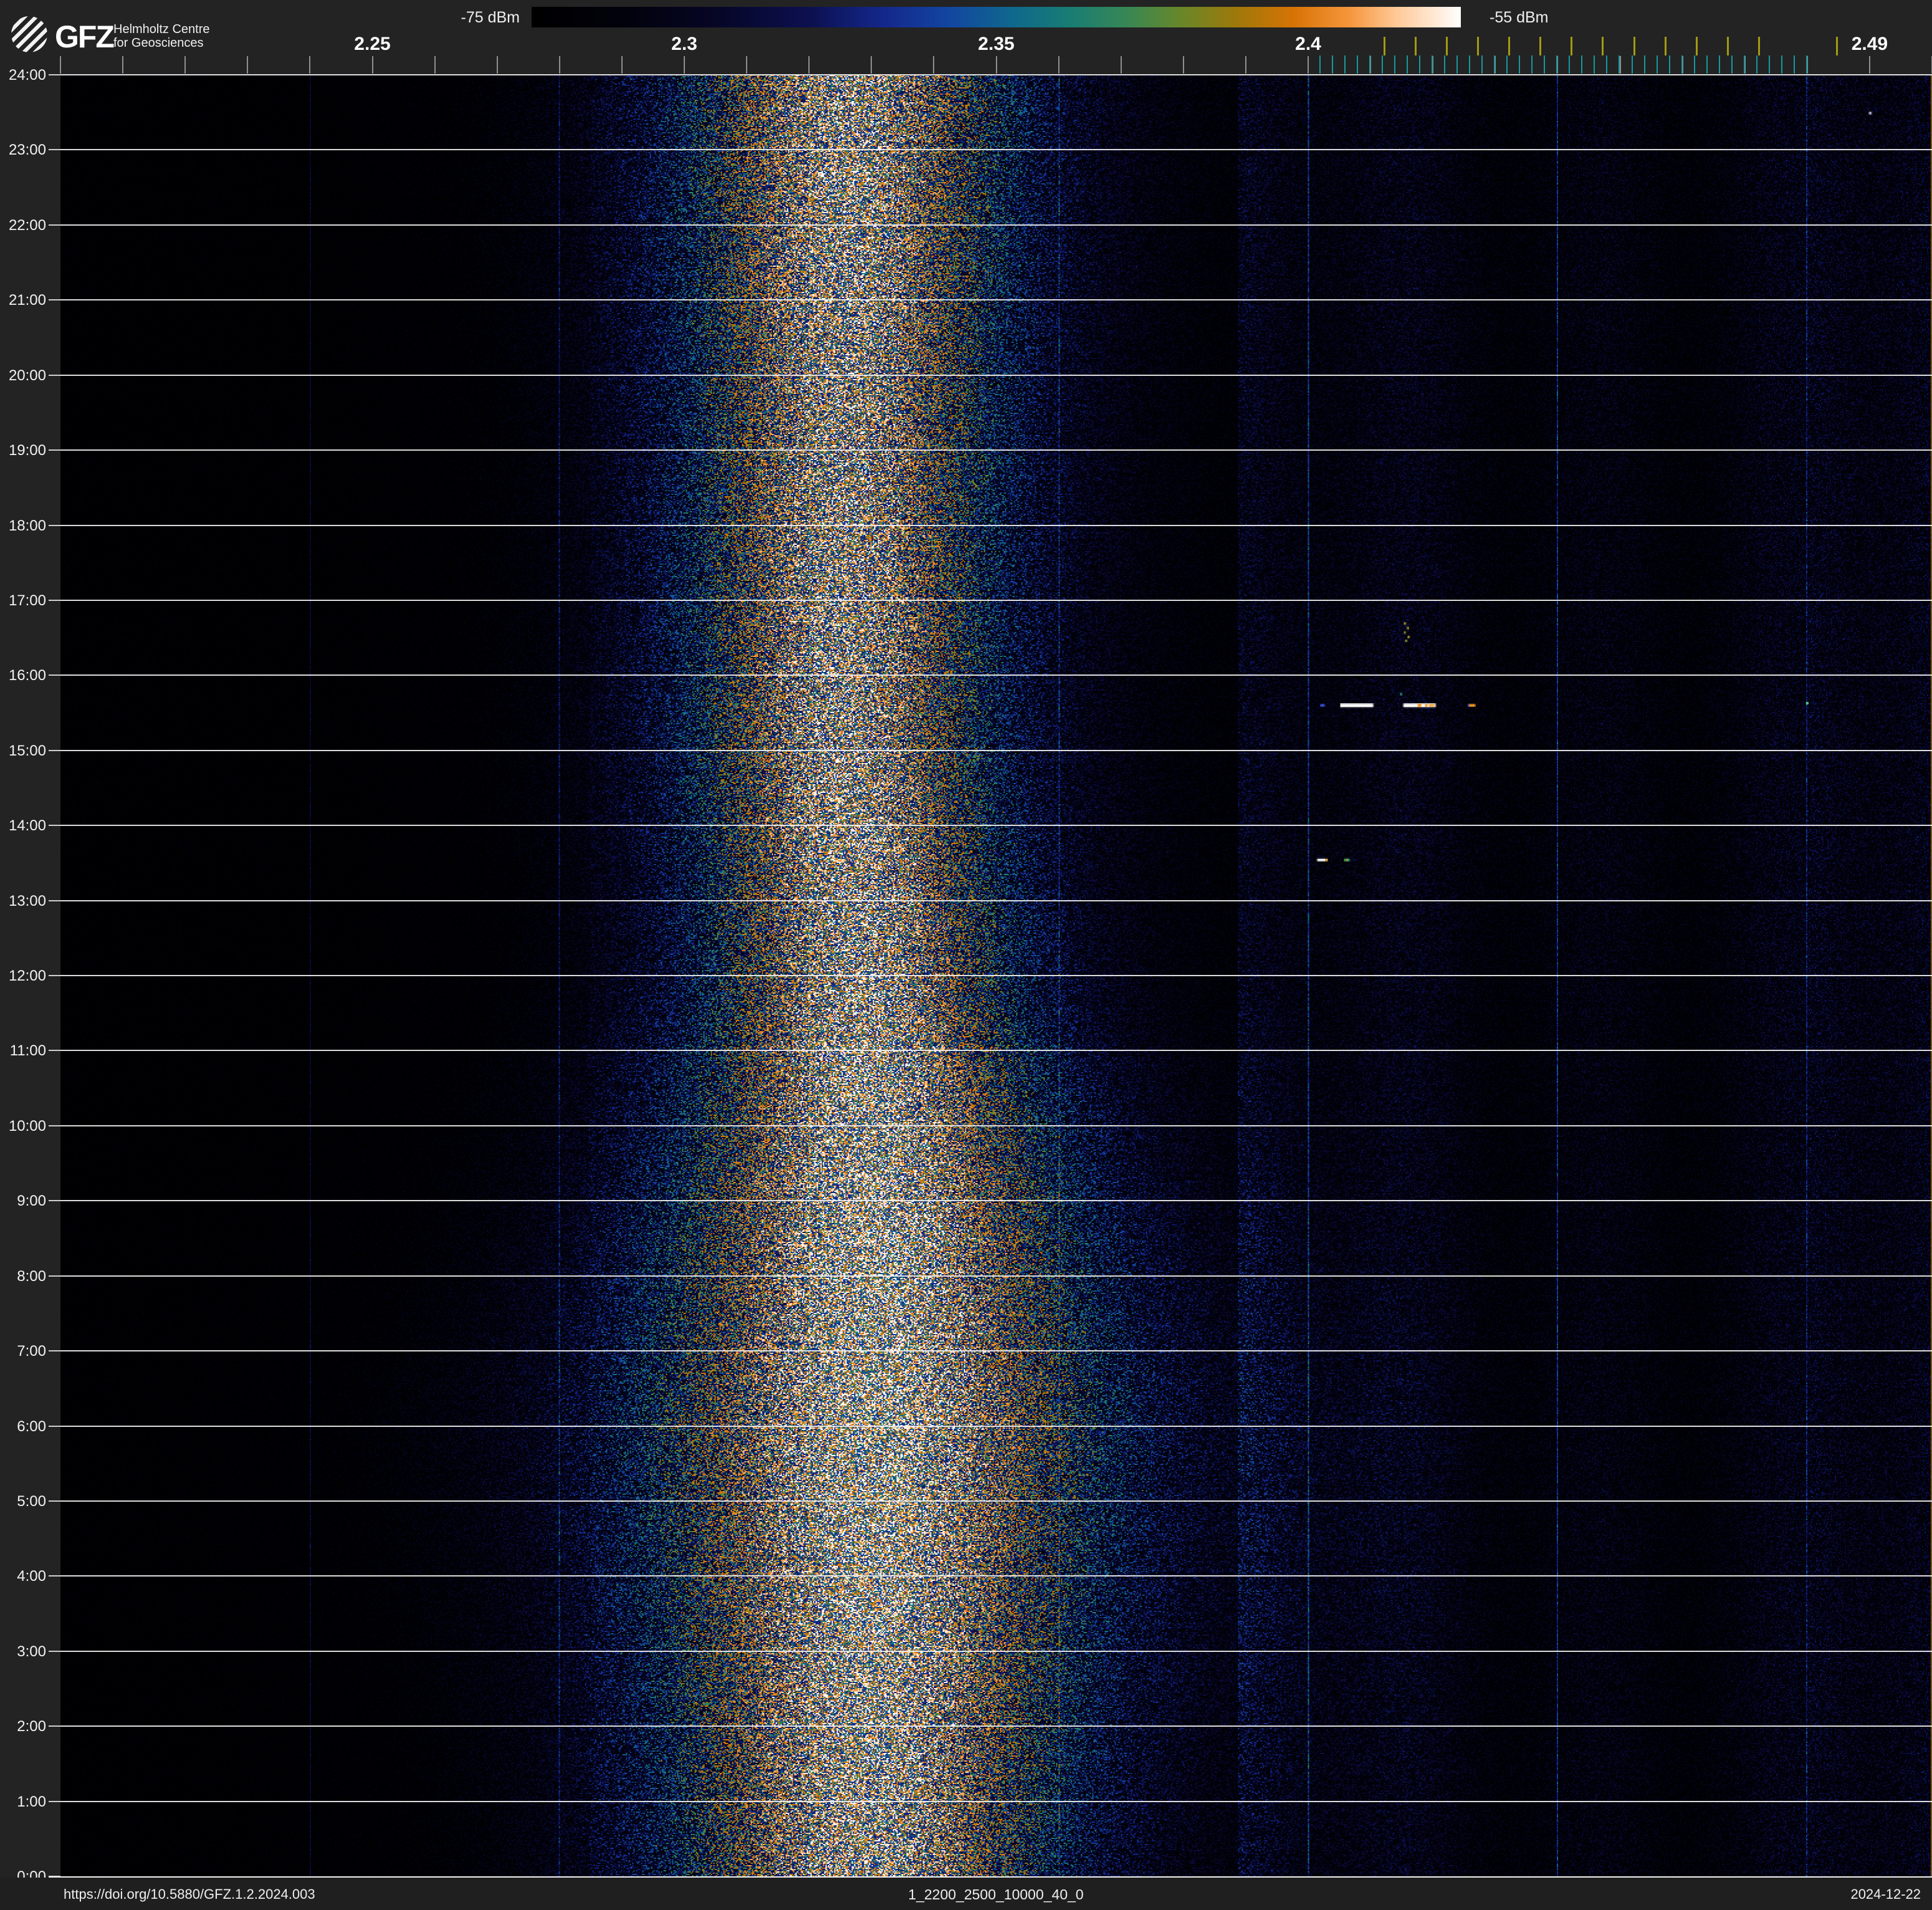 The width and height of the screenshot is (1932, 1910). Describe the element at coordinates (27, 900) in the screenshot. I see `time-label-13: 13:00` at that location.